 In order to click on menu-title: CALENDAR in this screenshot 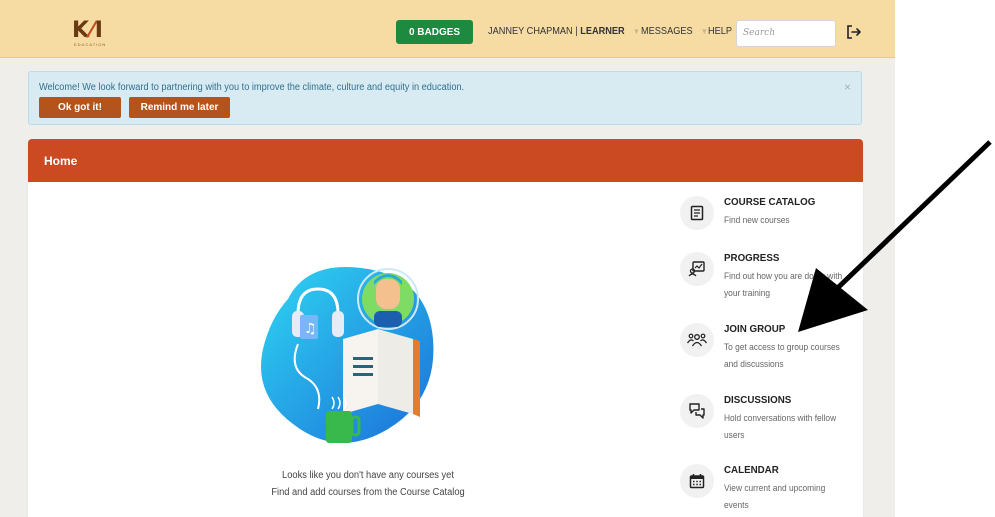, I will do `click(751, 470)`.